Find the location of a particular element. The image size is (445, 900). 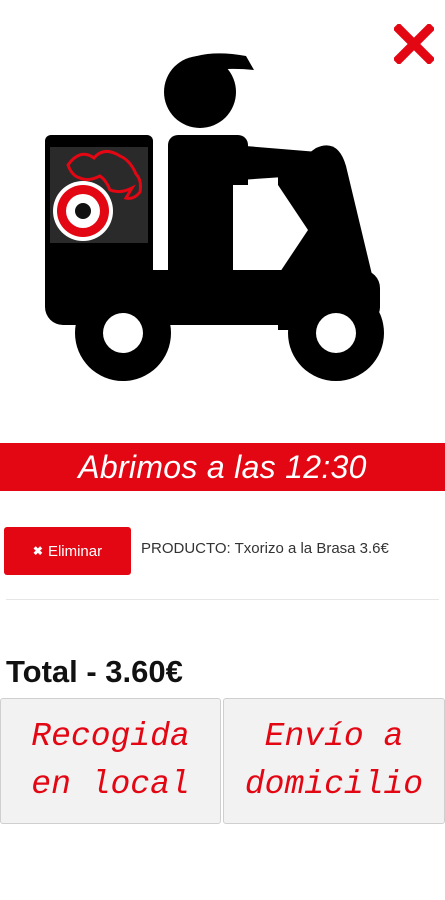

order-total: Total - 3.60€ is located at coordinates (94, 671).